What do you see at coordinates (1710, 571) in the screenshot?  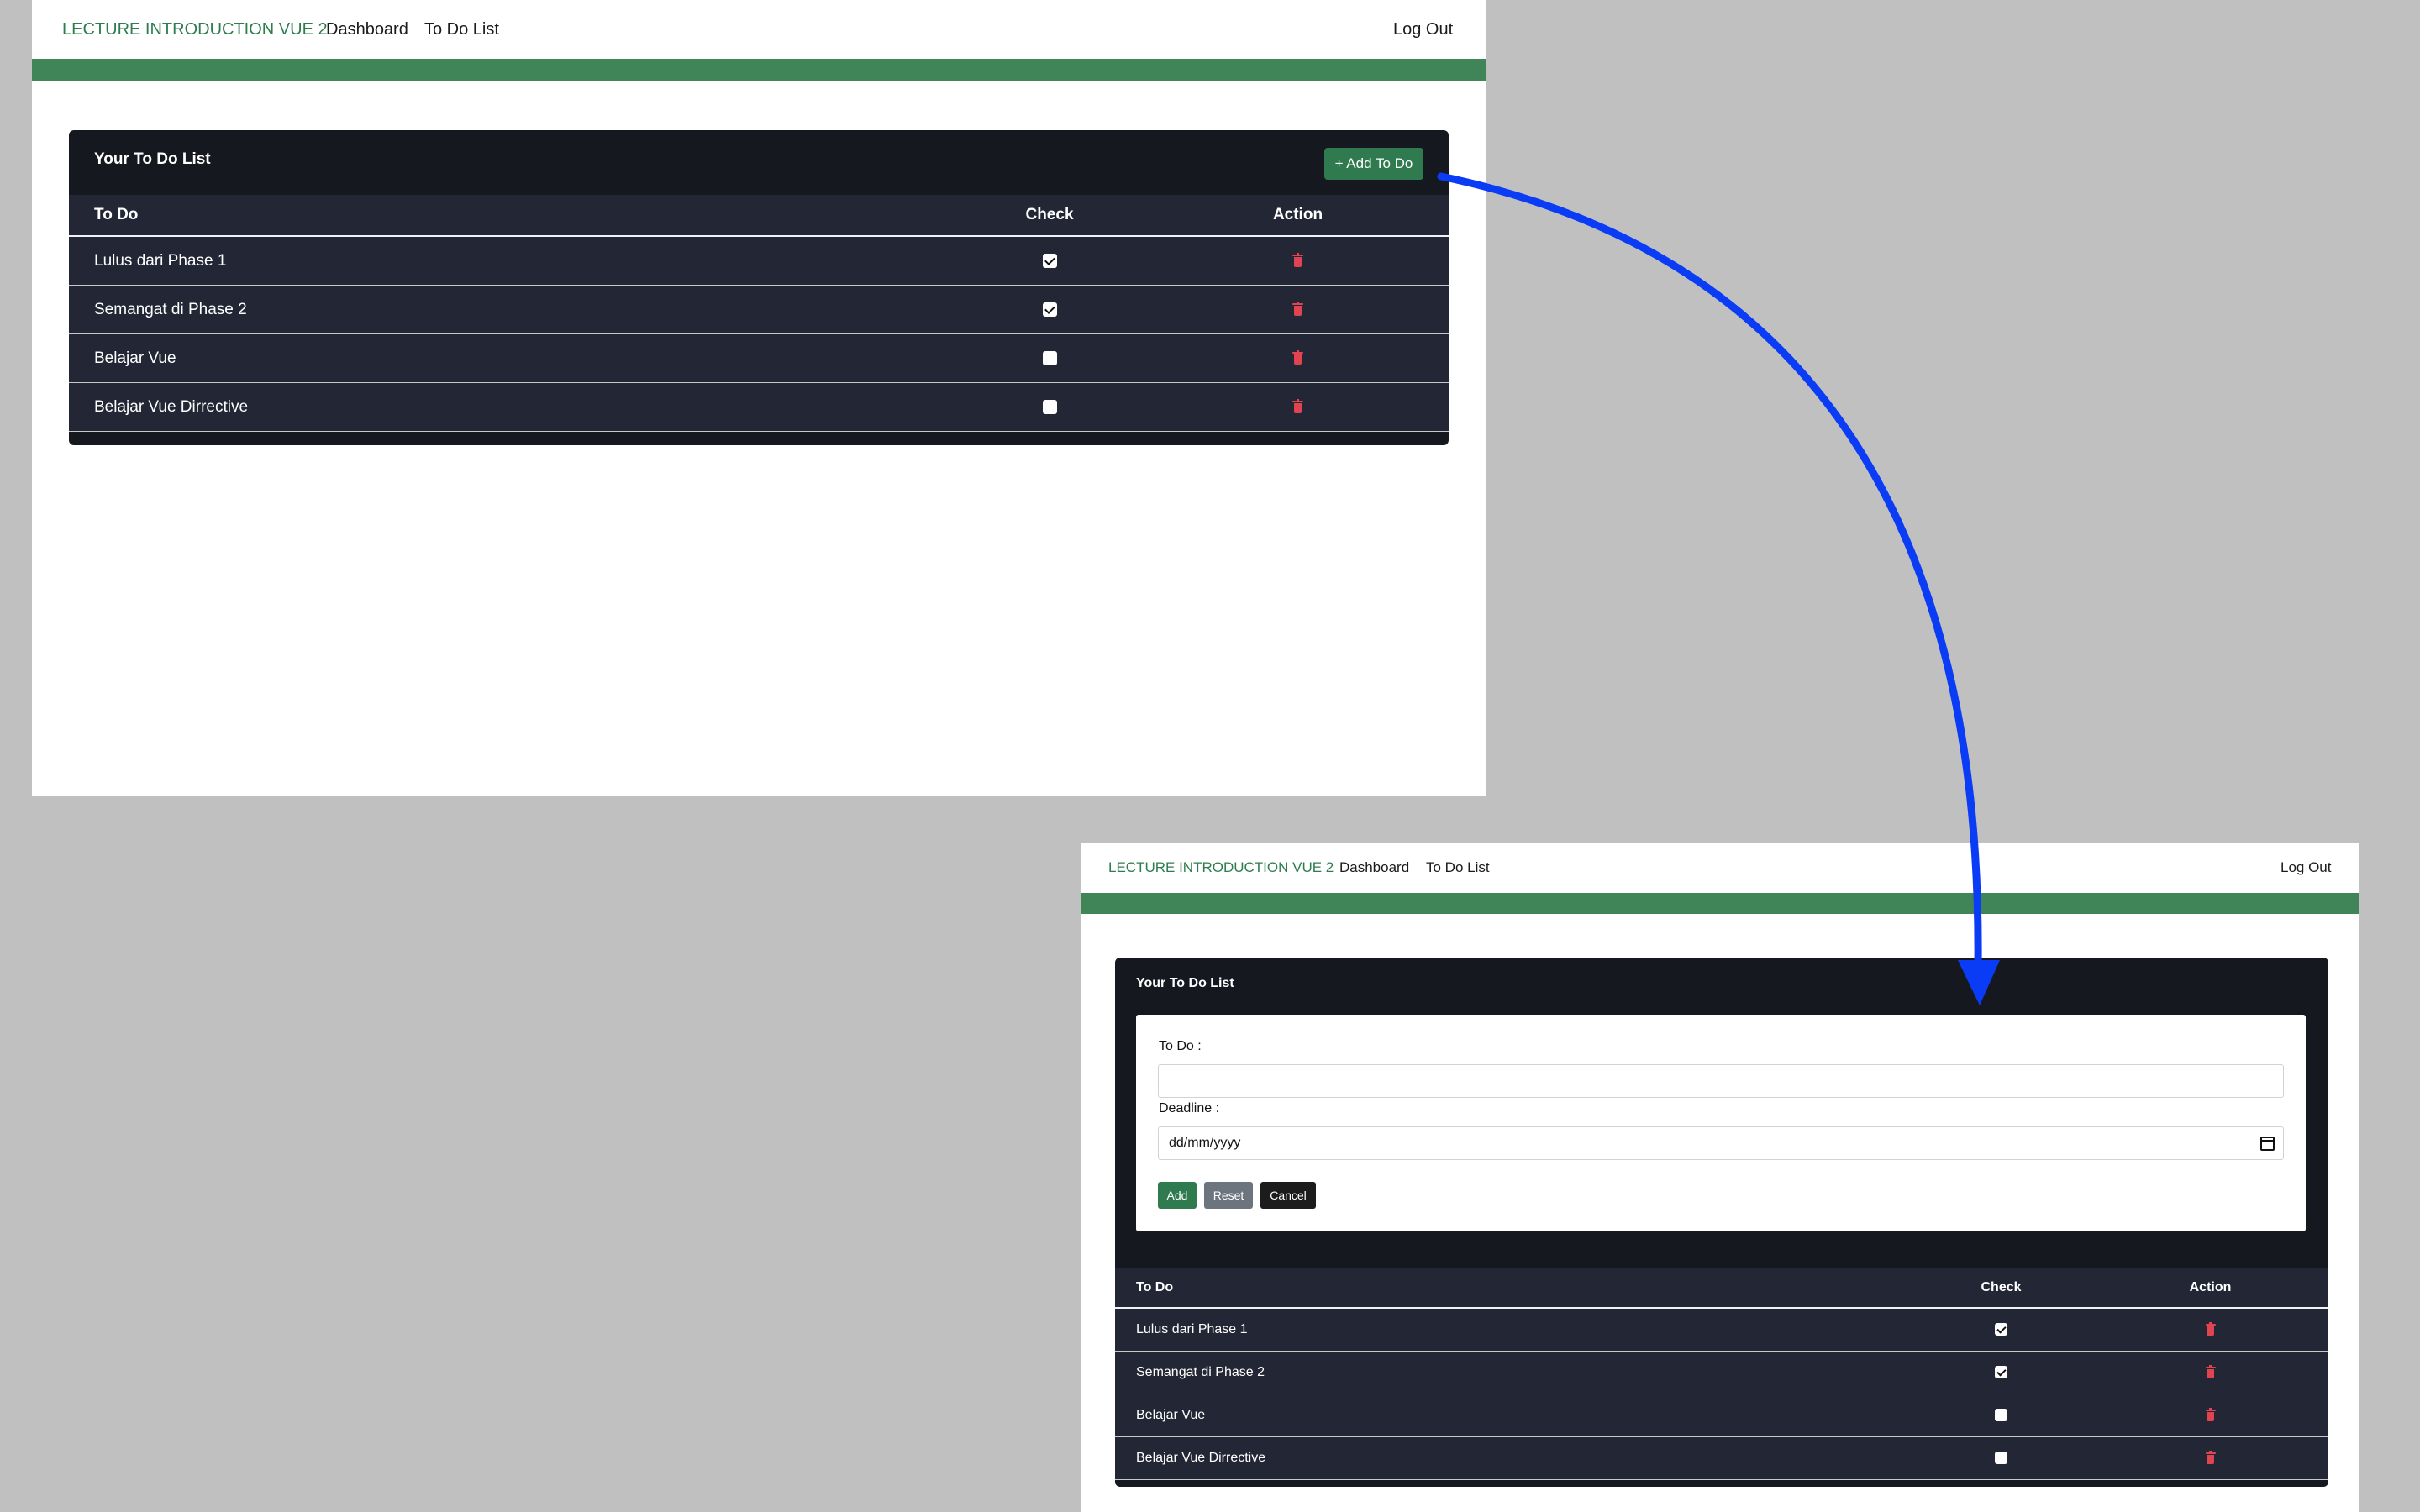 I see `arrow-curve` at bounding box center [1710, 571].